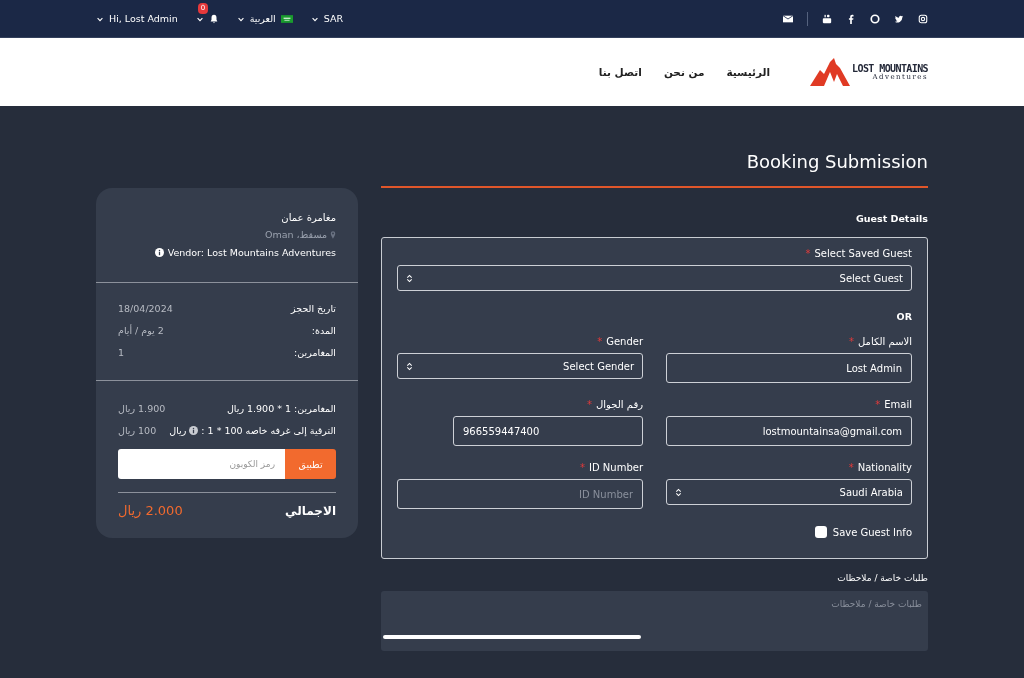 This screenshot has width=1024, height=678. What do you see at coordinates (884, 341) in the screenshot?
I see `field-label: الاسم الكامل` at bounding box center [884, 341].